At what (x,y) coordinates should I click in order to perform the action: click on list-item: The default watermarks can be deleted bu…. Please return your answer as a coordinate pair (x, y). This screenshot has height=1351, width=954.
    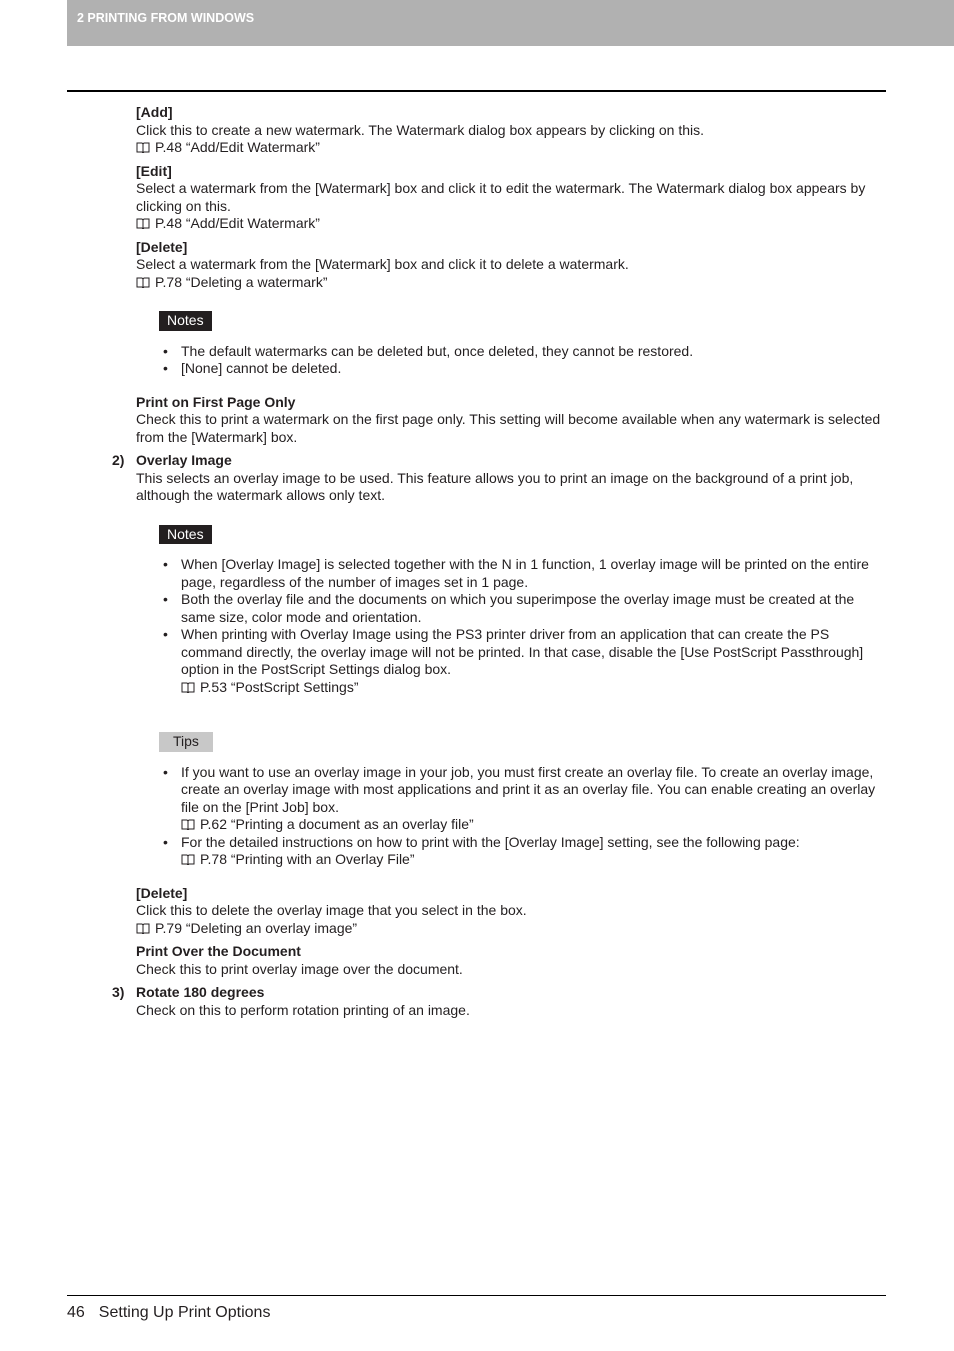
    Looking at the image, I should click on (524, 352).